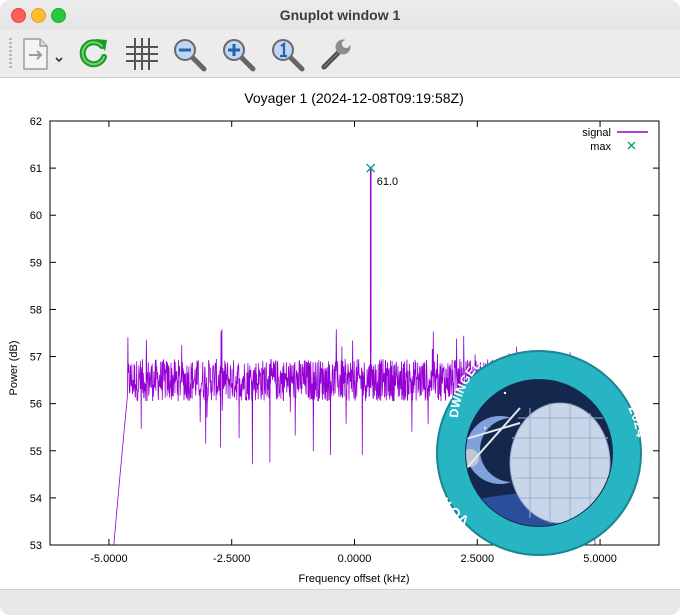 This screenshot has width=680, height=615. I want to click on refresh-icon, so click(93, 53).